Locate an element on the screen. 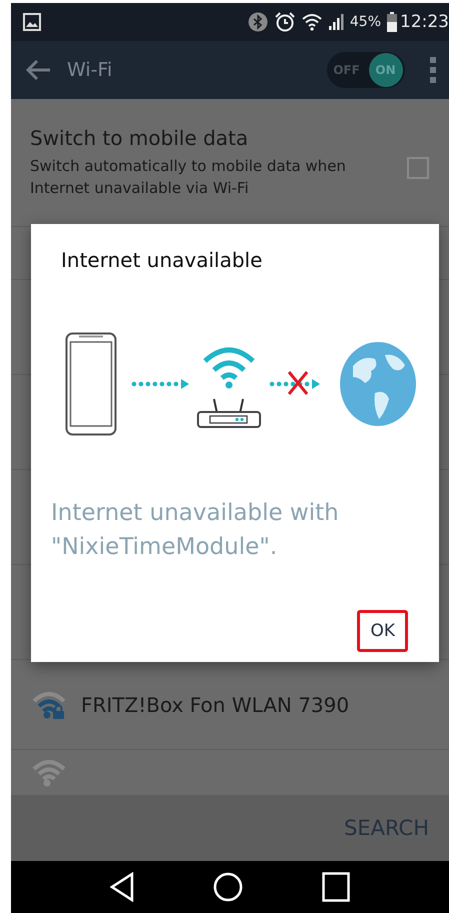  more-options-button is located at coordinates (433, 70).